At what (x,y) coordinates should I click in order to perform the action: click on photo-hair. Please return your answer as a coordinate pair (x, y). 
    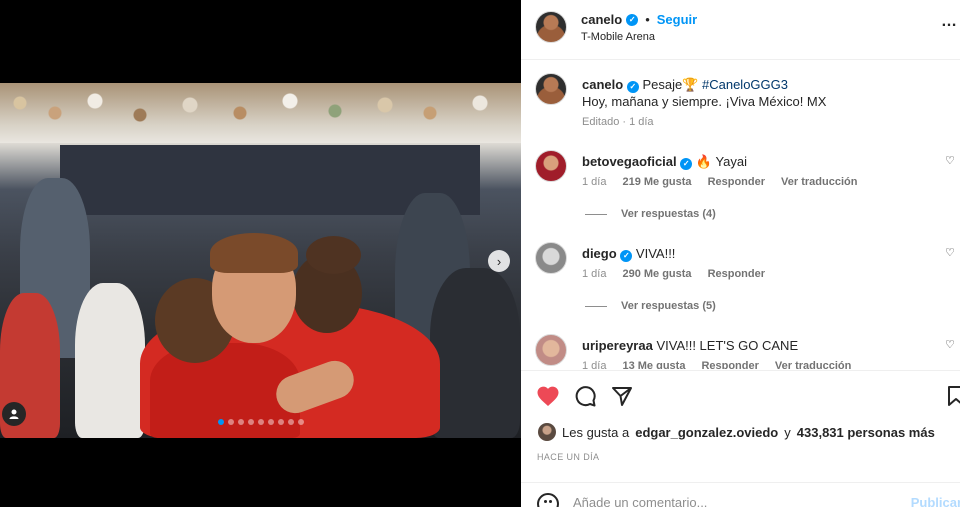
    Looking at the image, I should click on (254, 253).